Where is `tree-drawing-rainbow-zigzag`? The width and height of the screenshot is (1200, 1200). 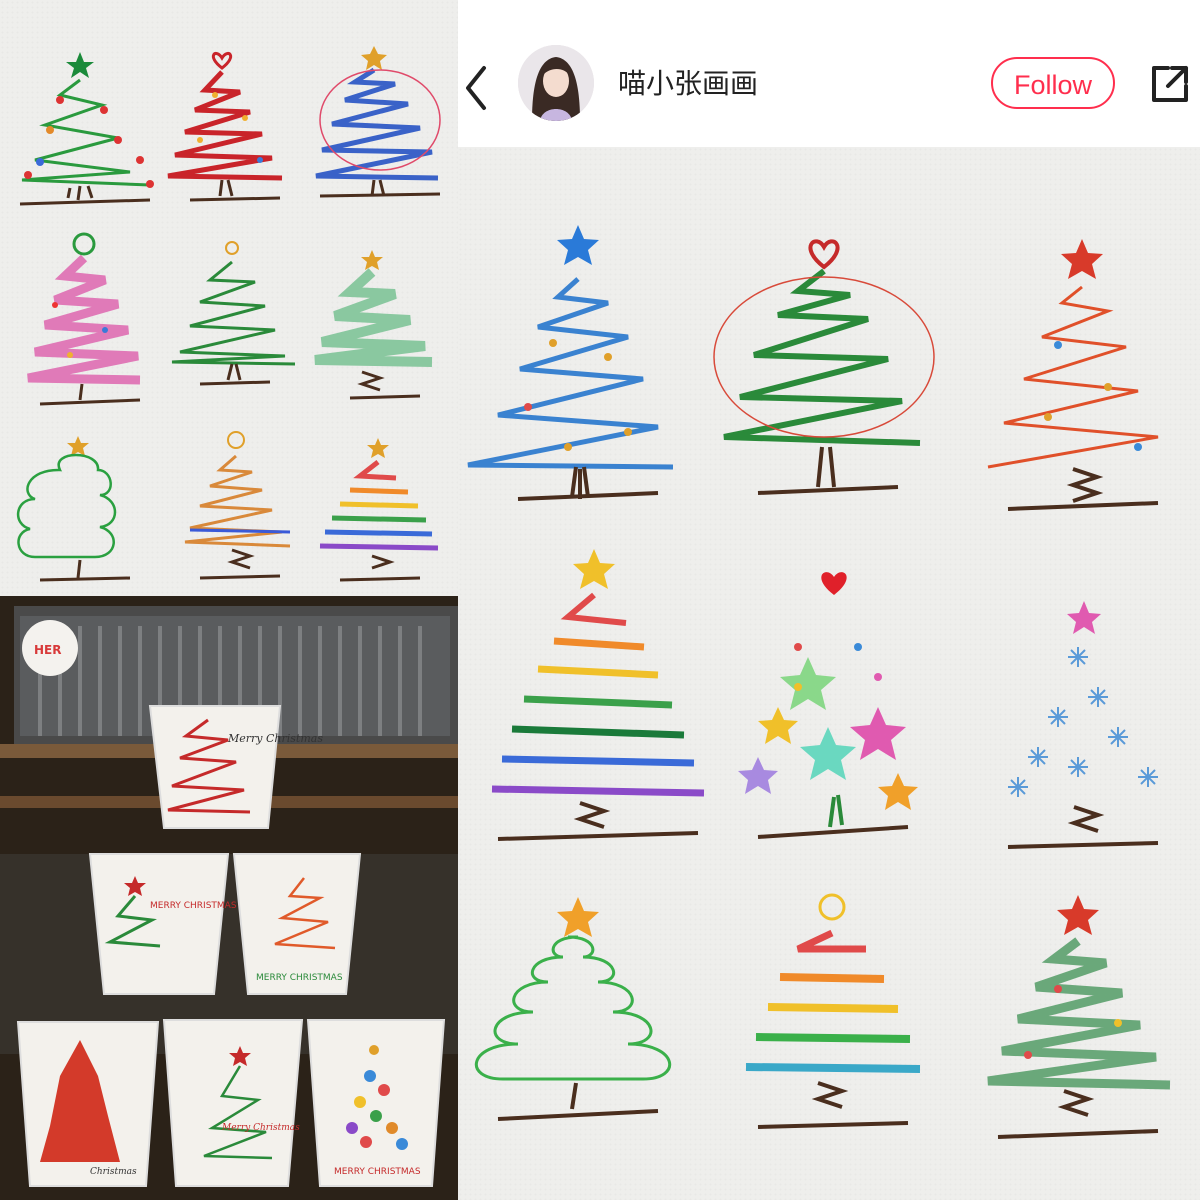
tree-drawing-rainbow-zigzag is located at coordinates (833, 1011).